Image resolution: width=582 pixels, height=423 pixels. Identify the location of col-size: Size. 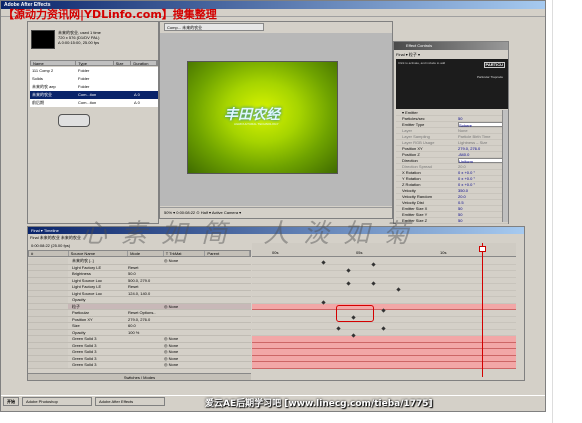
(123, 63).